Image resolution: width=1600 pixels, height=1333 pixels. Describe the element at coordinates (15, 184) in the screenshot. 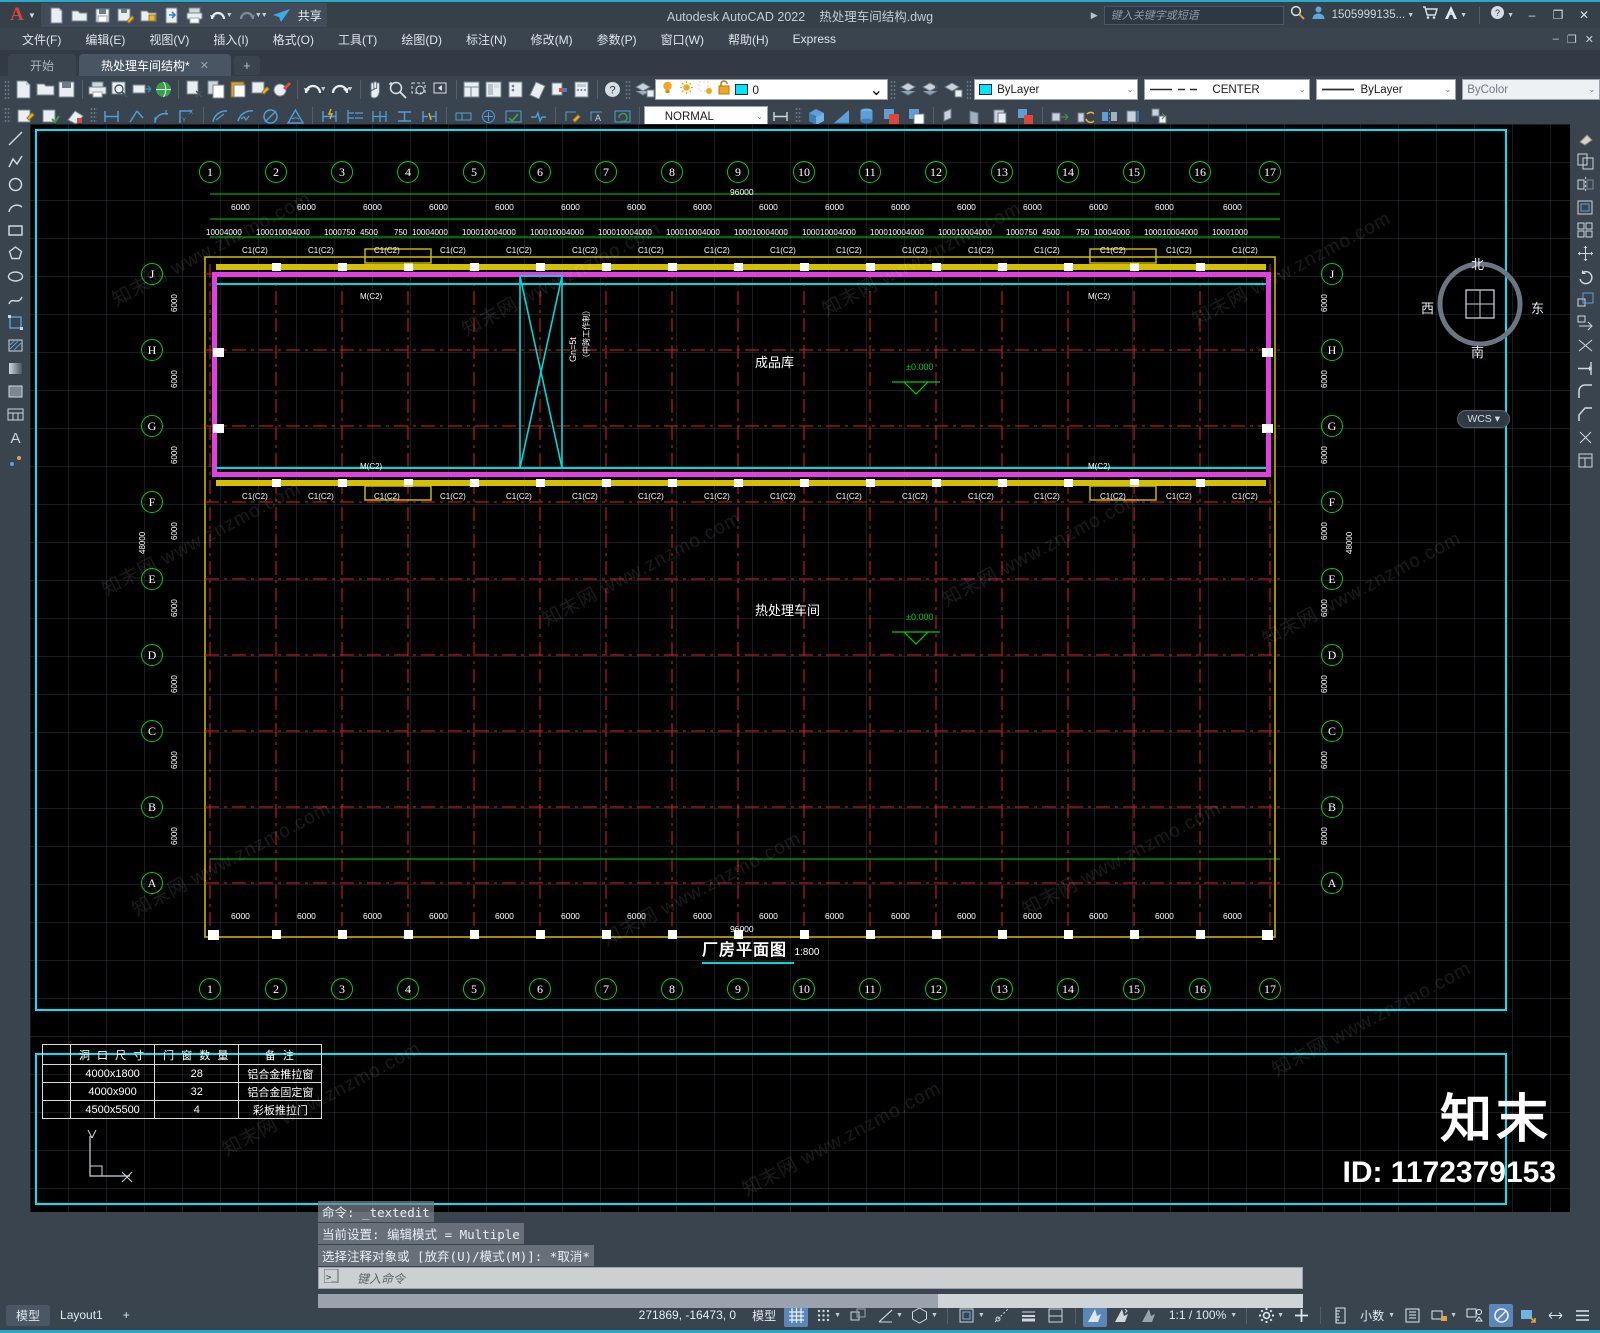

I see `circle-icon` at that location.